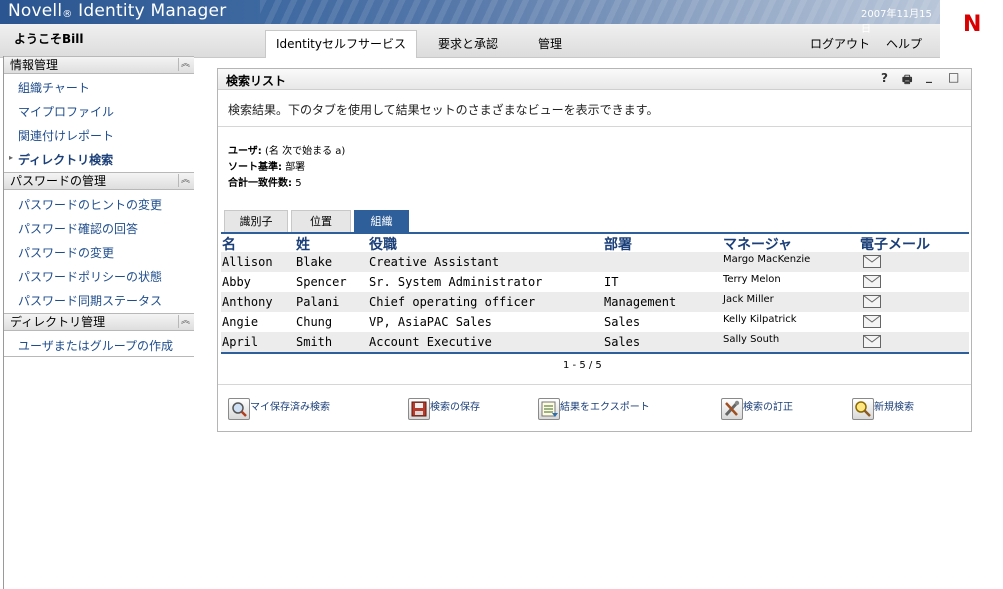 This screenshot has height=589, width=1003. Describe the element at coordinates (766, 259) in the screenshot. I see `cell-manager: Margo MacKenzie` at that location.